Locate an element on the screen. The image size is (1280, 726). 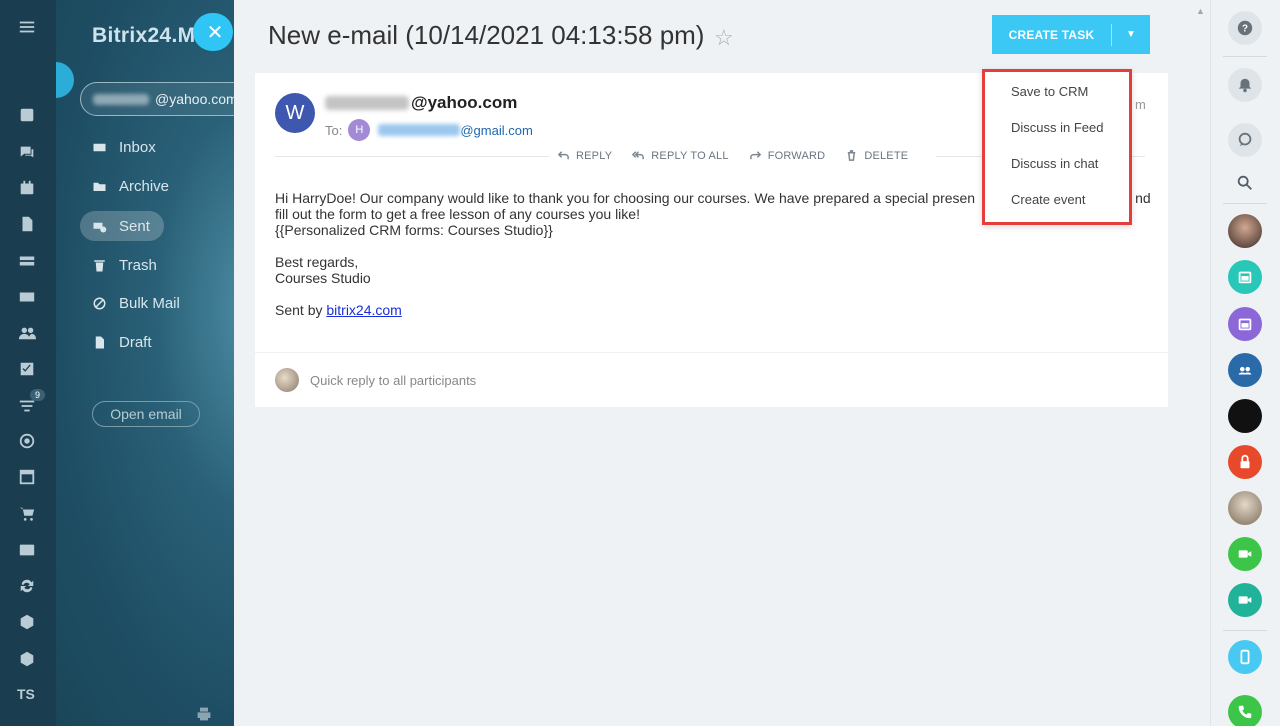
folder-trash: Trash is located at coordinates (150, 265).